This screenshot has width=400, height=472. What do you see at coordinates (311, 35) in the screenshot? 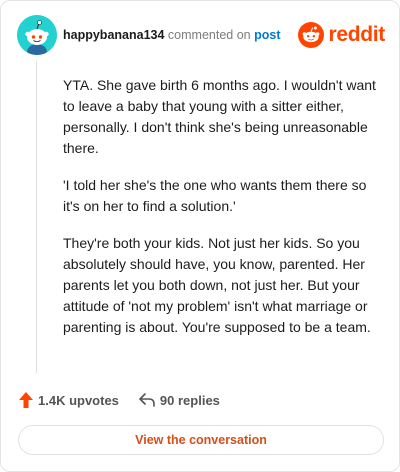
I see `reddit-logo-icon` at bounding box center [311, 35].